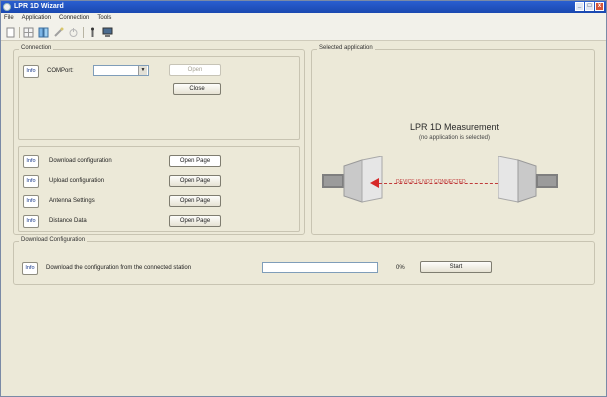  I want to click on application-subtitle: (no application is selected), so click(454, 138).